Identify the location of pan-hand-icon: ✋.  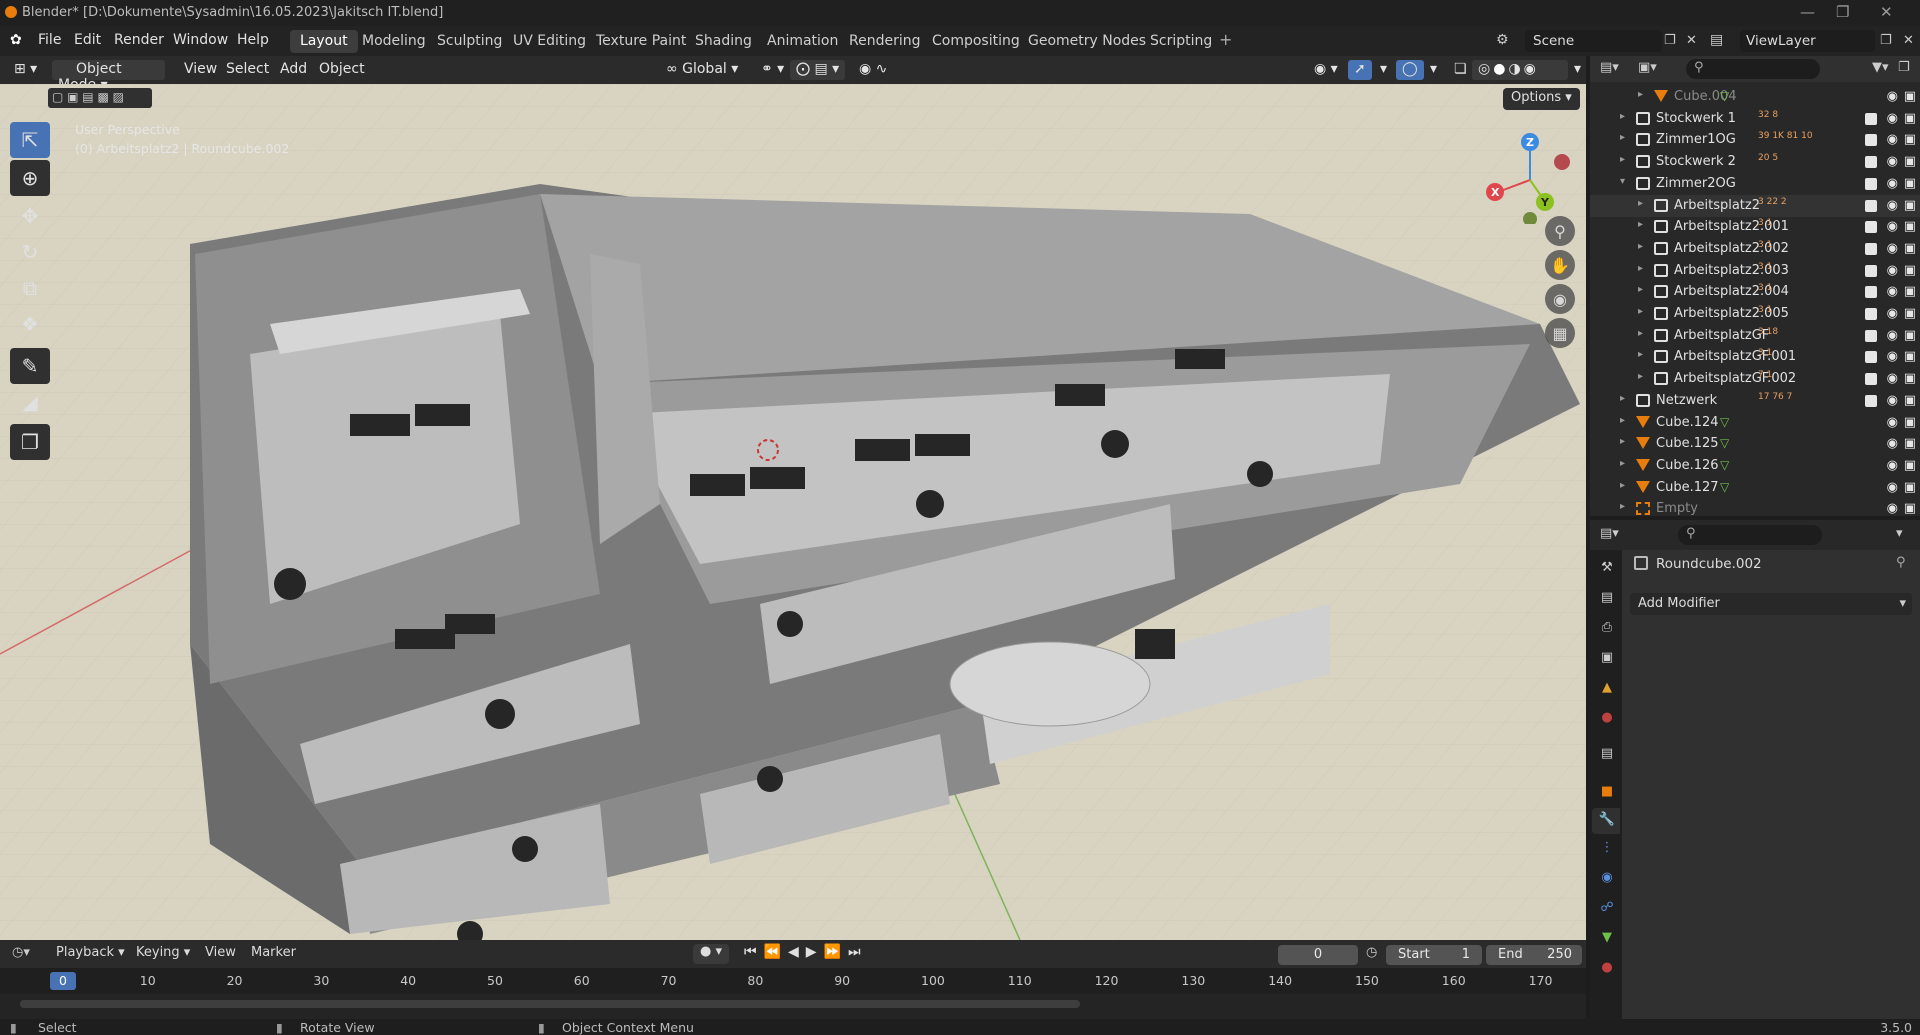
(1560, 265).